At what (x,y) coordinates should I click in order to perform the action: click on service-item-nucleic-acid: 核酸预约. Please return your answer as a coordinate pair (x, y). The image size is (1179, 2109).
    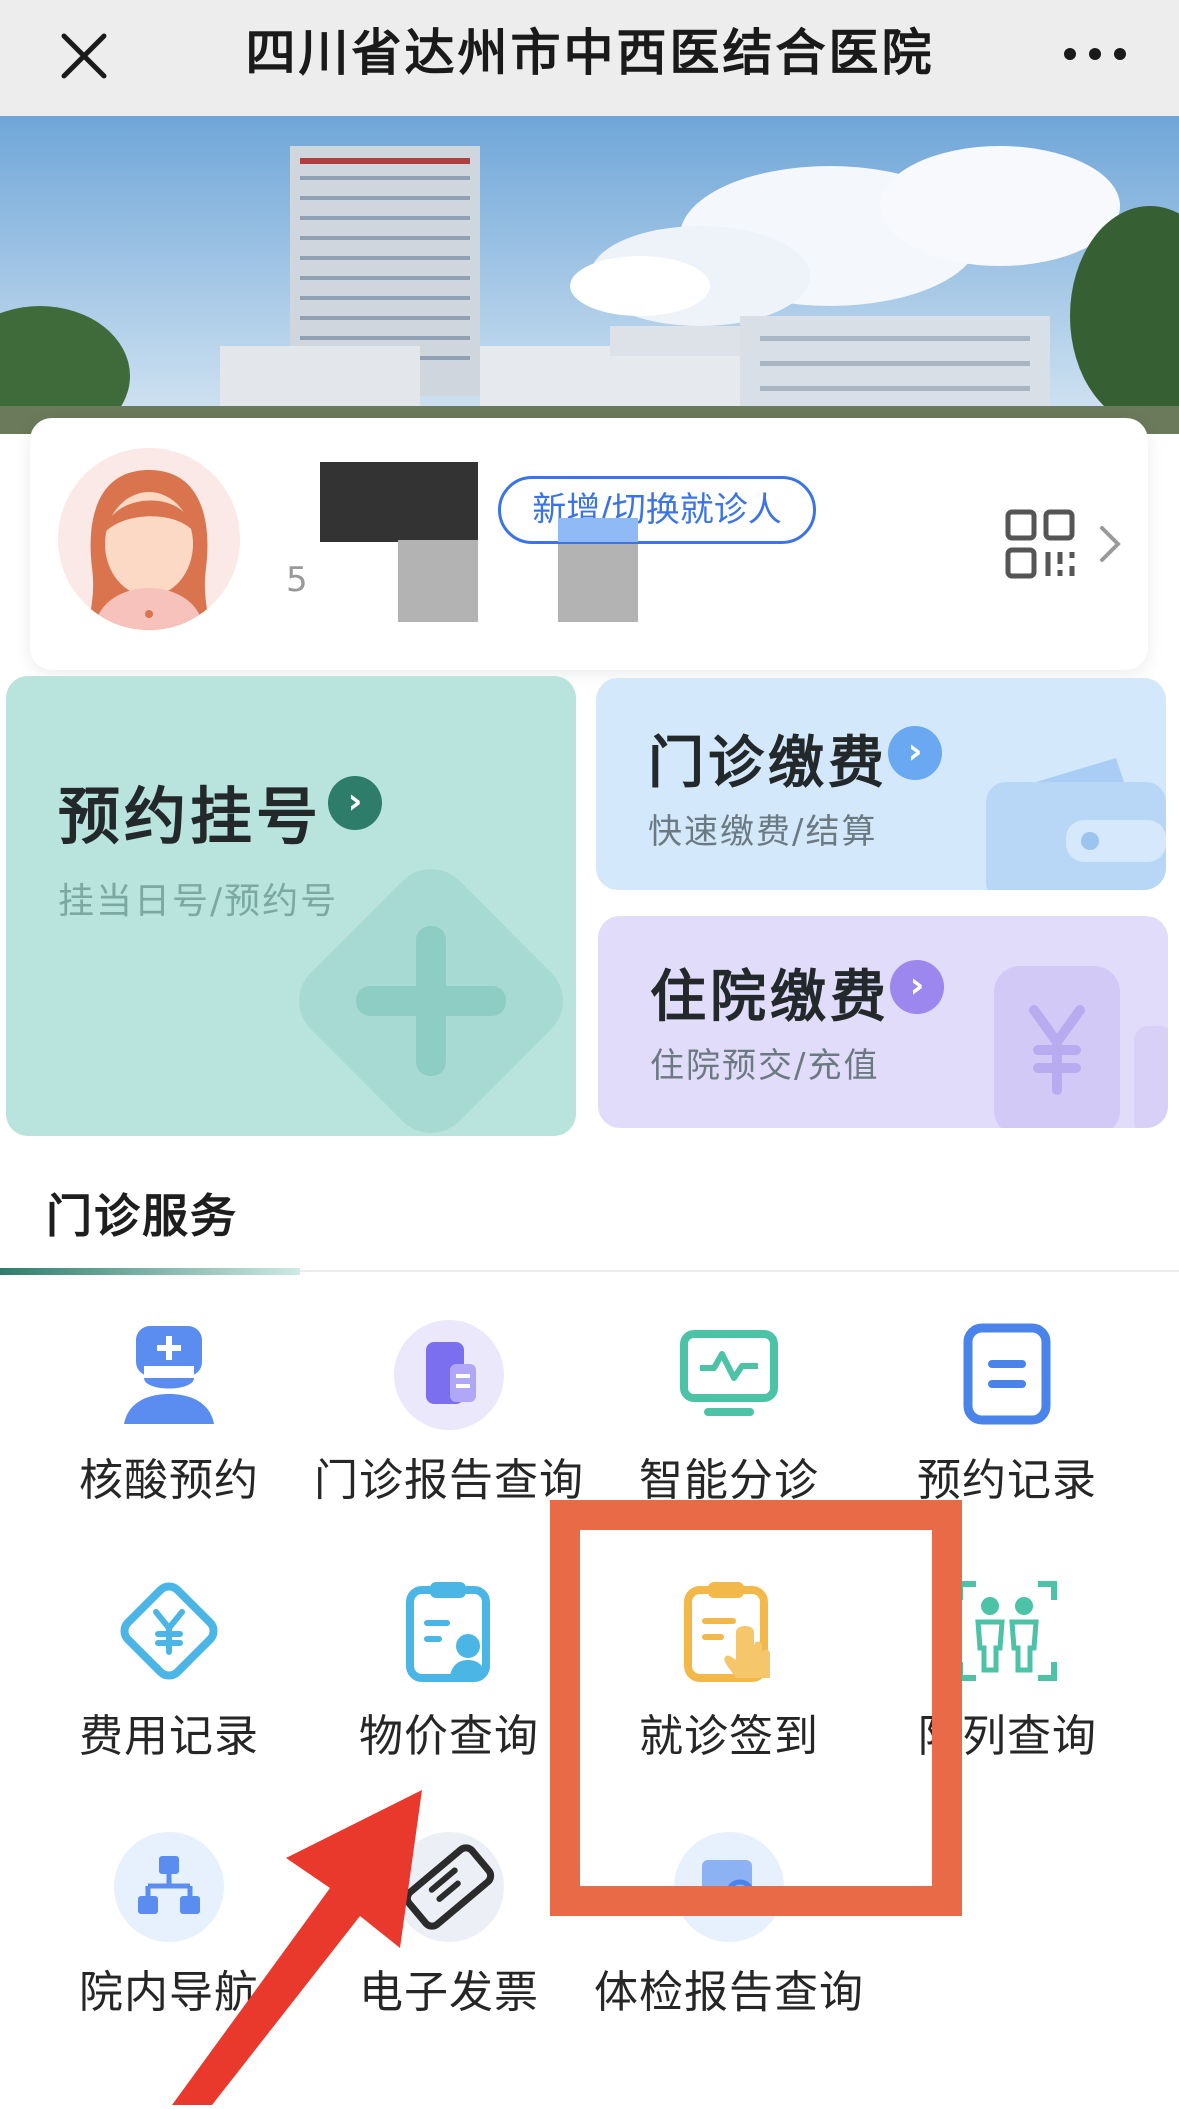
    Looking at the image, I should click on (169, 1414).